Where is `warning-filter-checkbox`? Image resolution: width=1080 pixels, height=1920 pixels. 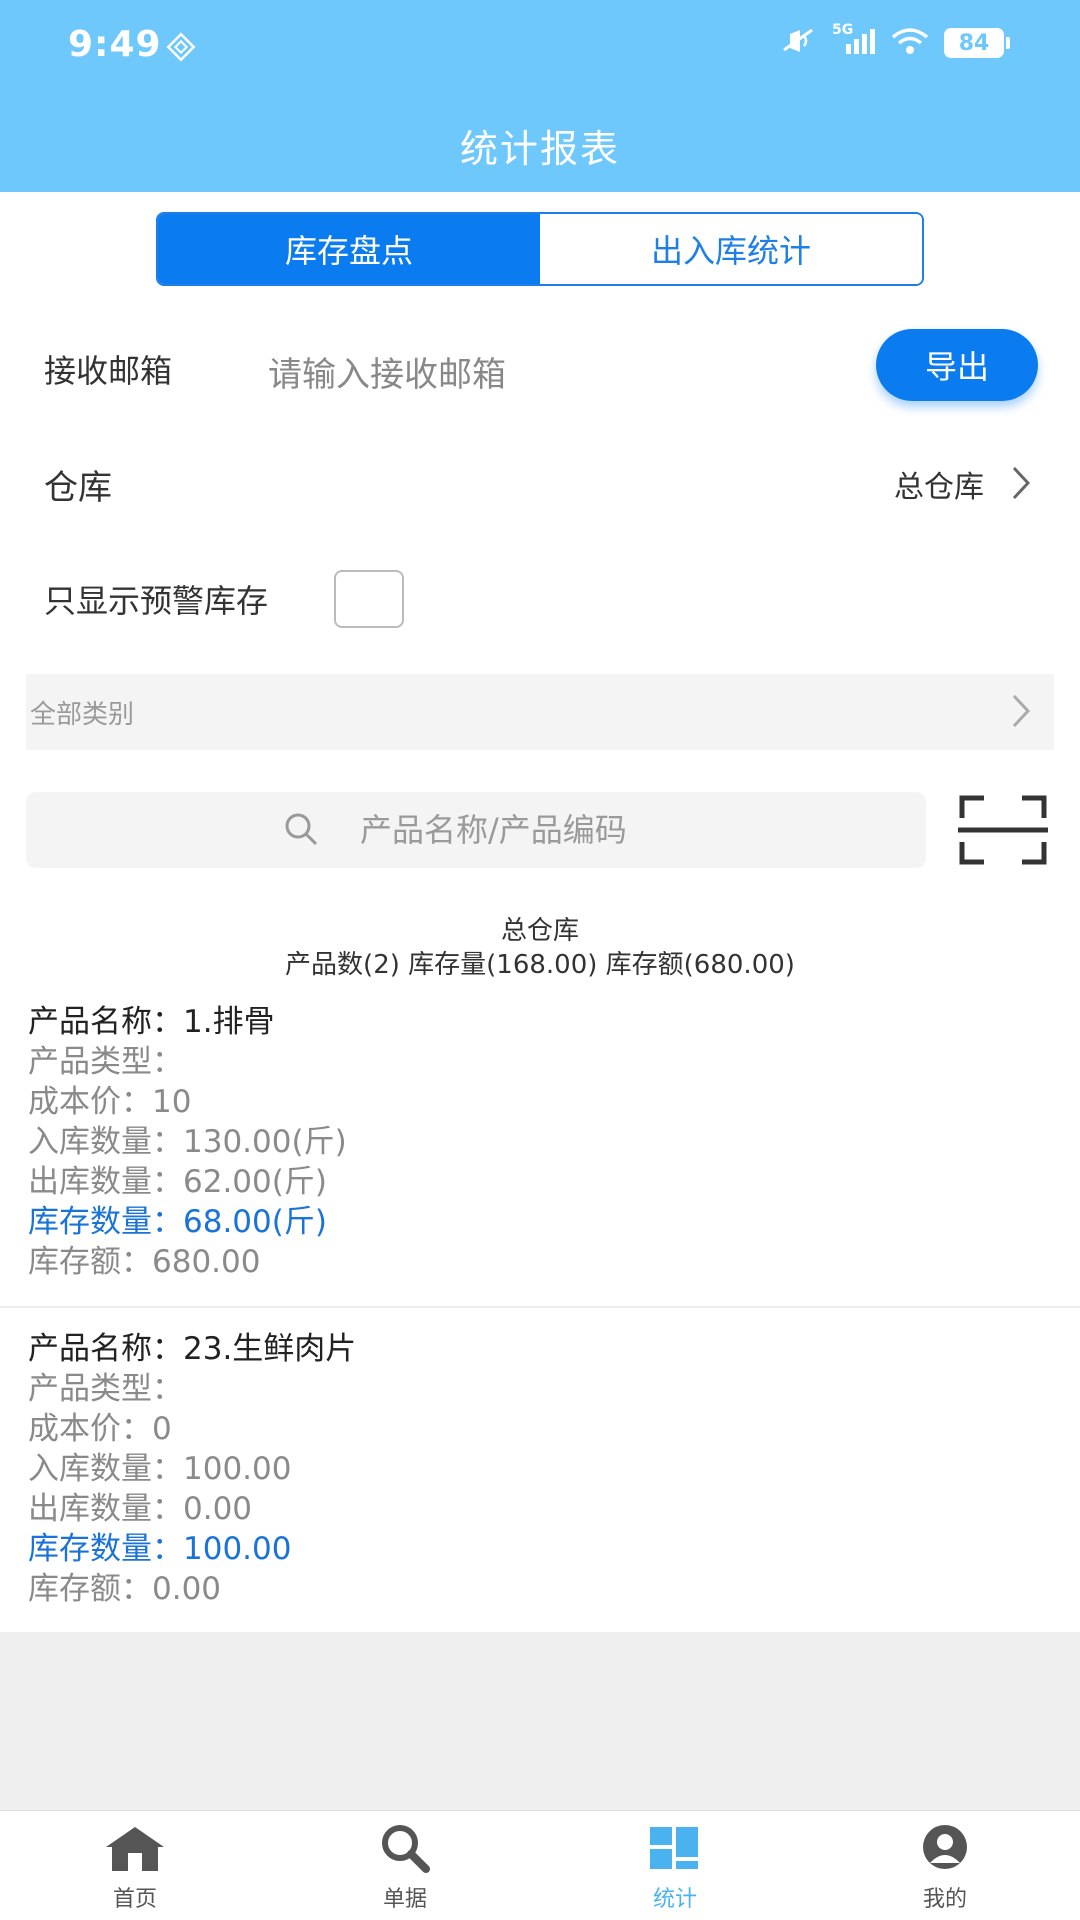
warning-filter-checkbox is located at coordinates (369, 599).